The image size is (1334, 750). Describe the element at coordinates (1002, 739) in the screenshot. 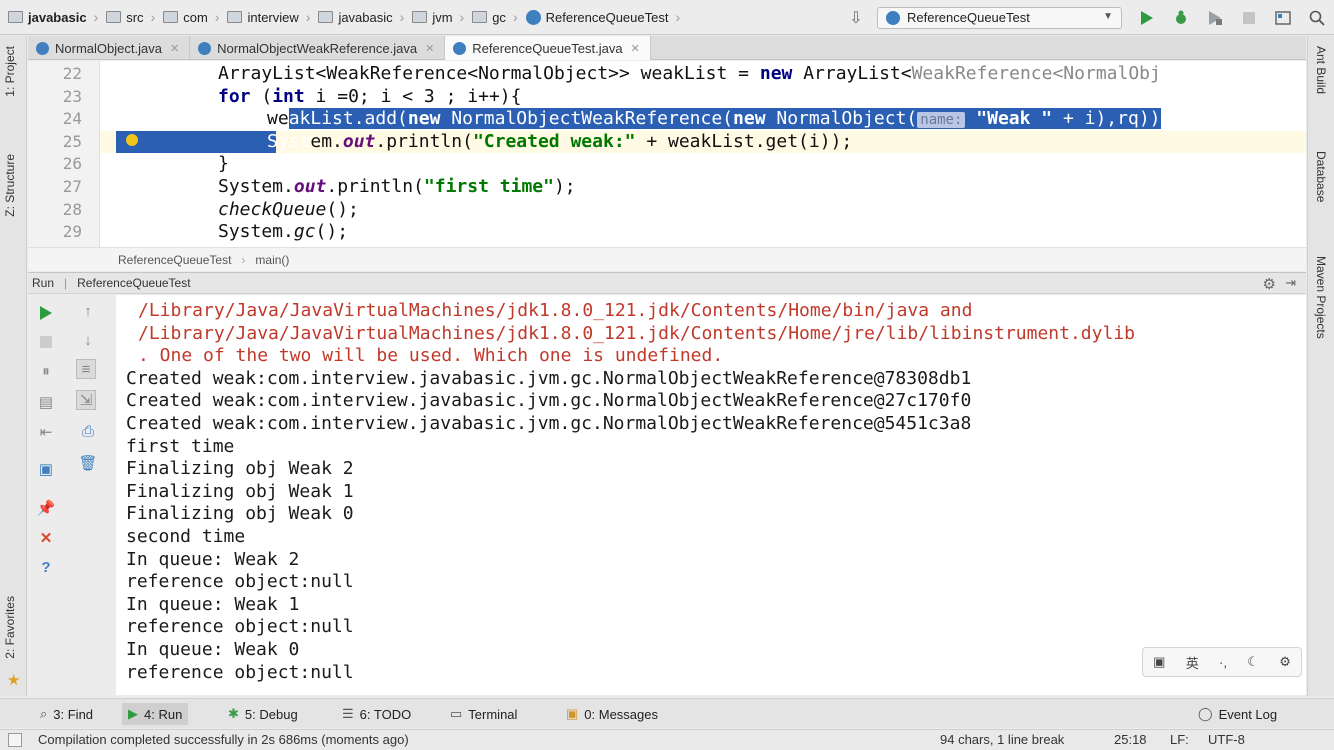

I see `selection-info: 94 chars, 1 line break` at that location.